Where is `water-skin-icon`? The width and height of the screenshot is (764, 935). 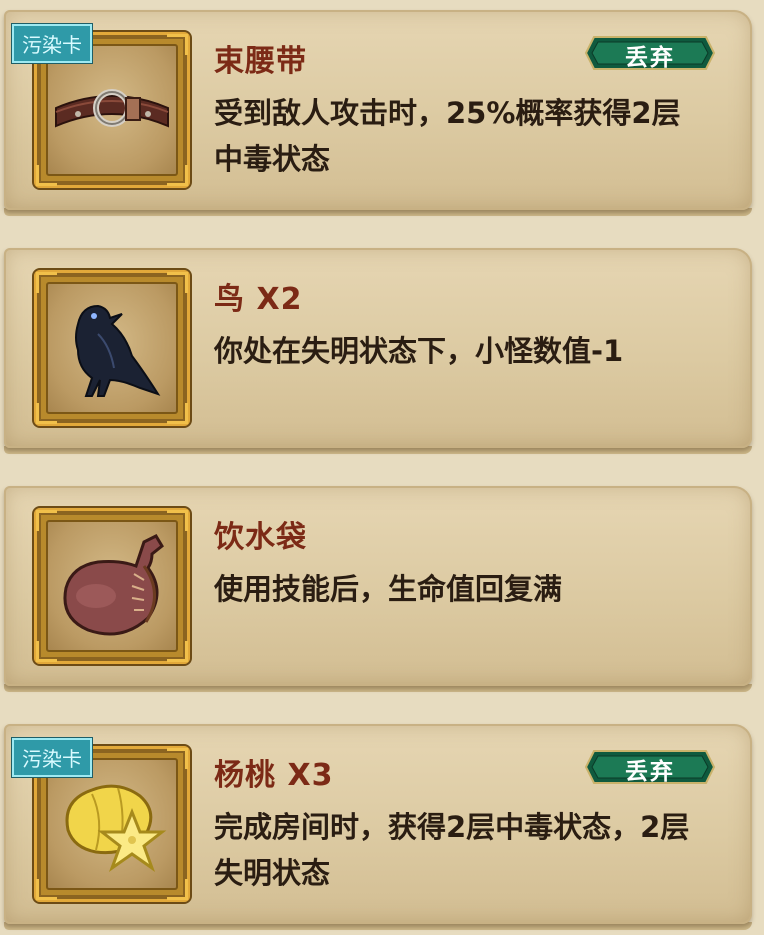
water-skin-icon is located at coordinates (113, 585).